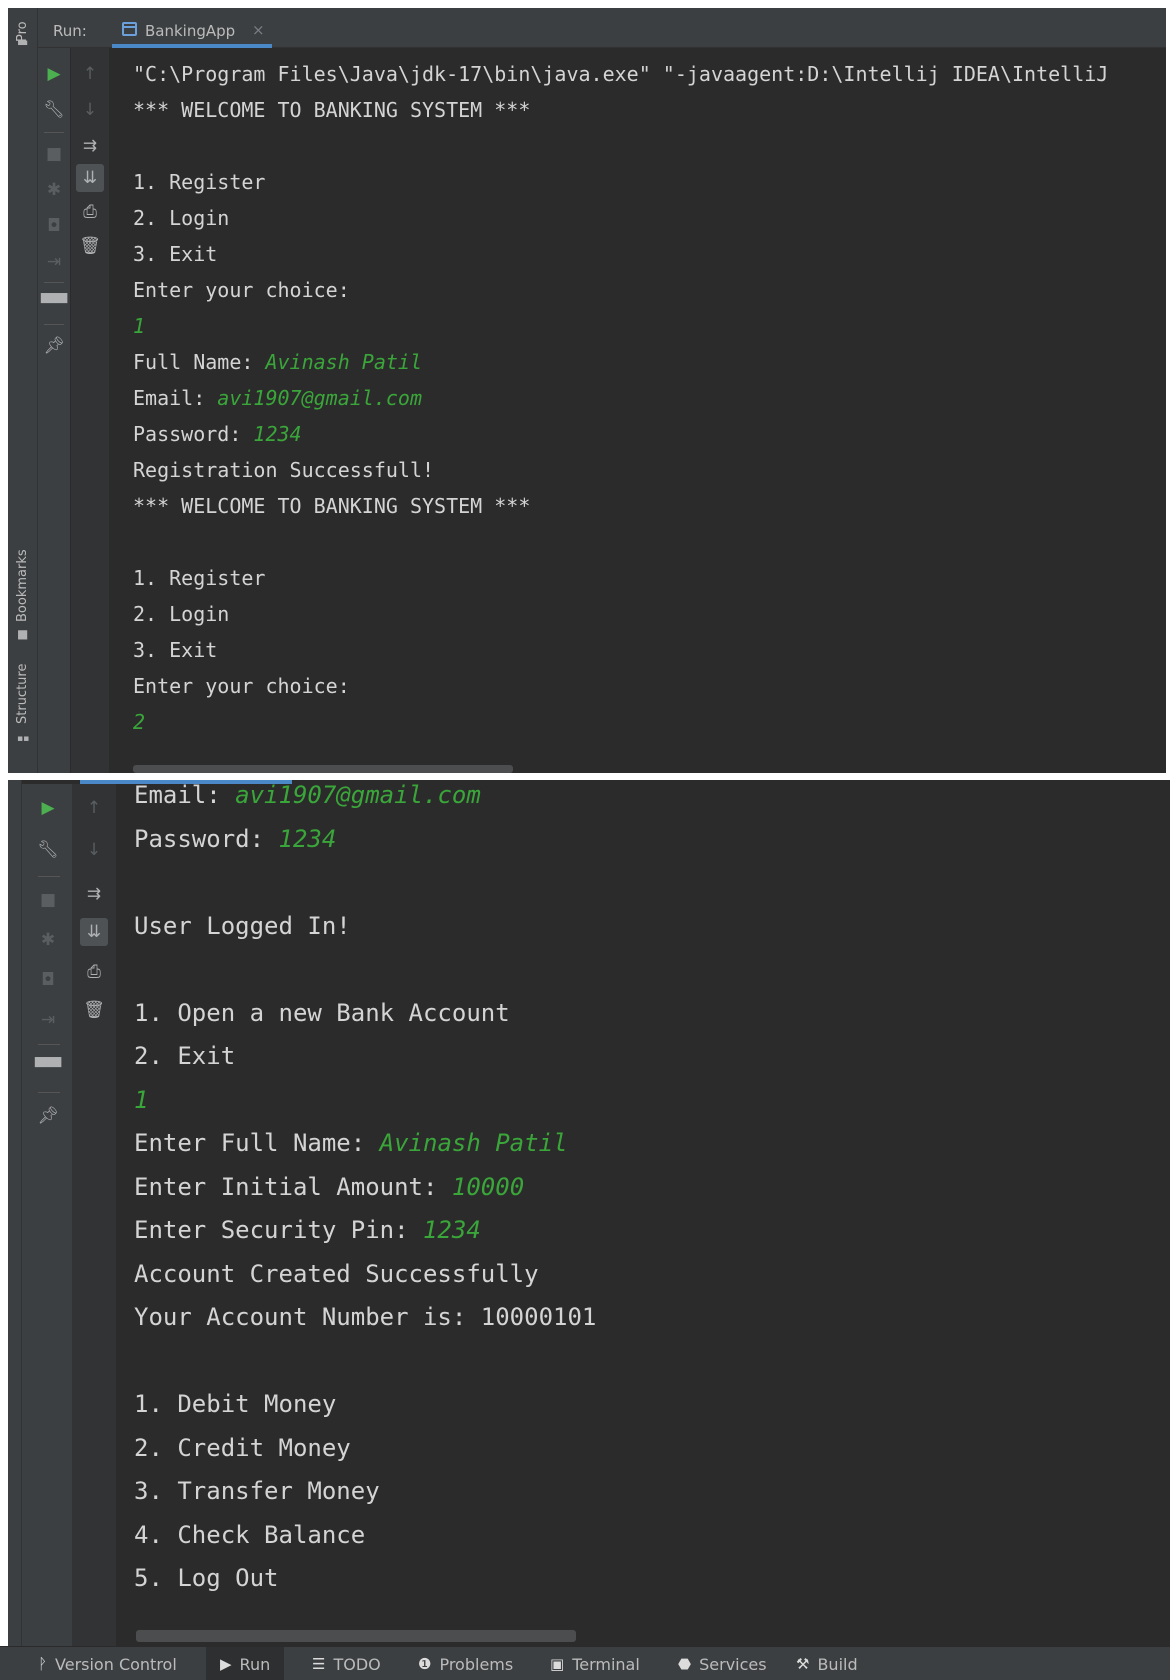 The image size is (1170, 1680). Describe the element at coordinates (129, 29) in the screenshot. I see `application-window-icon` at that location.